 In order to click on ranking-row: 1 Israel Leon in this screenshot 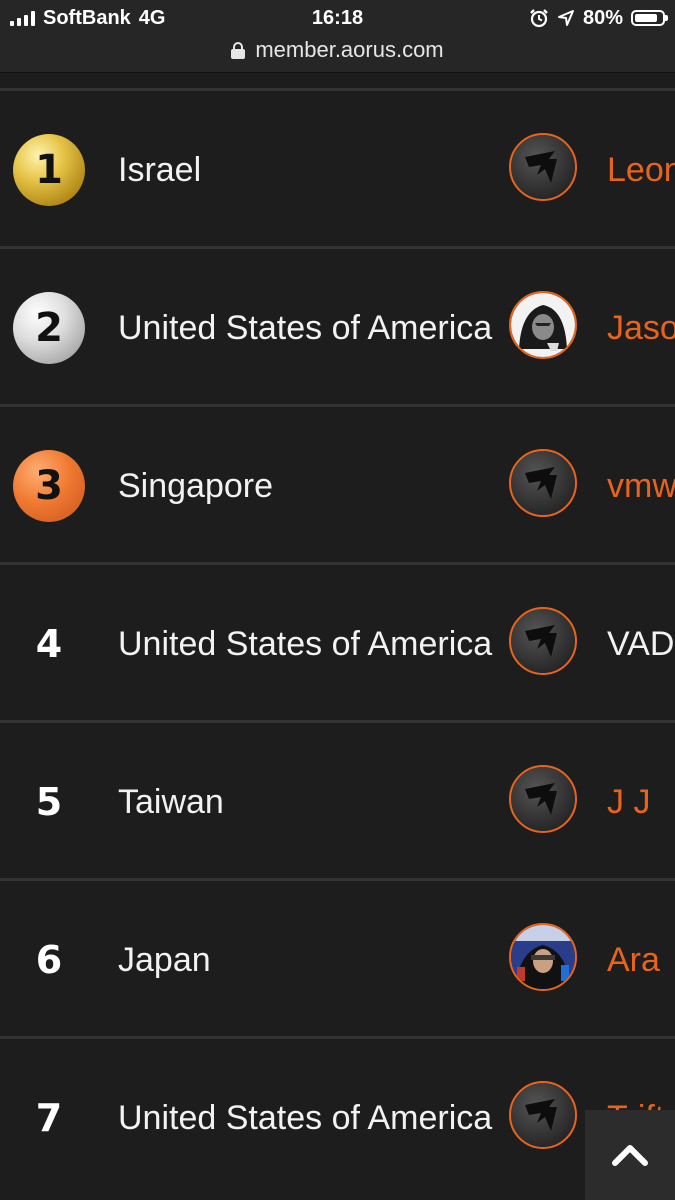, I will do `click(337, 167)`.